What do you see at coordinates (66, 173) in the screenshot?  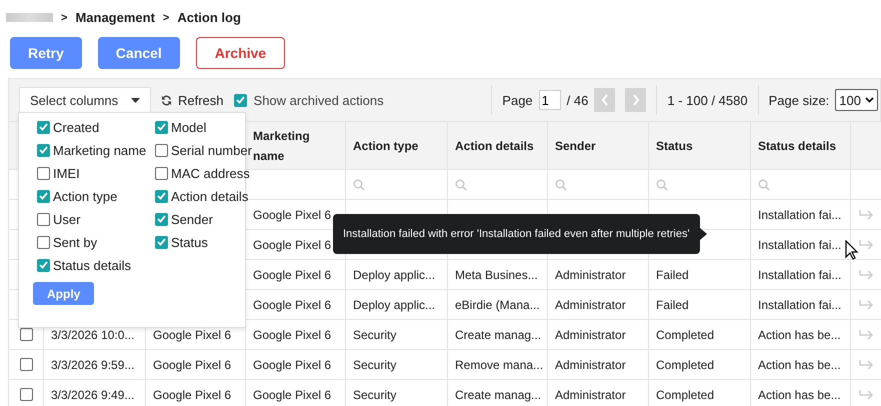 I see `checkbox-label: IMEI` at bounding box center [66, 173].